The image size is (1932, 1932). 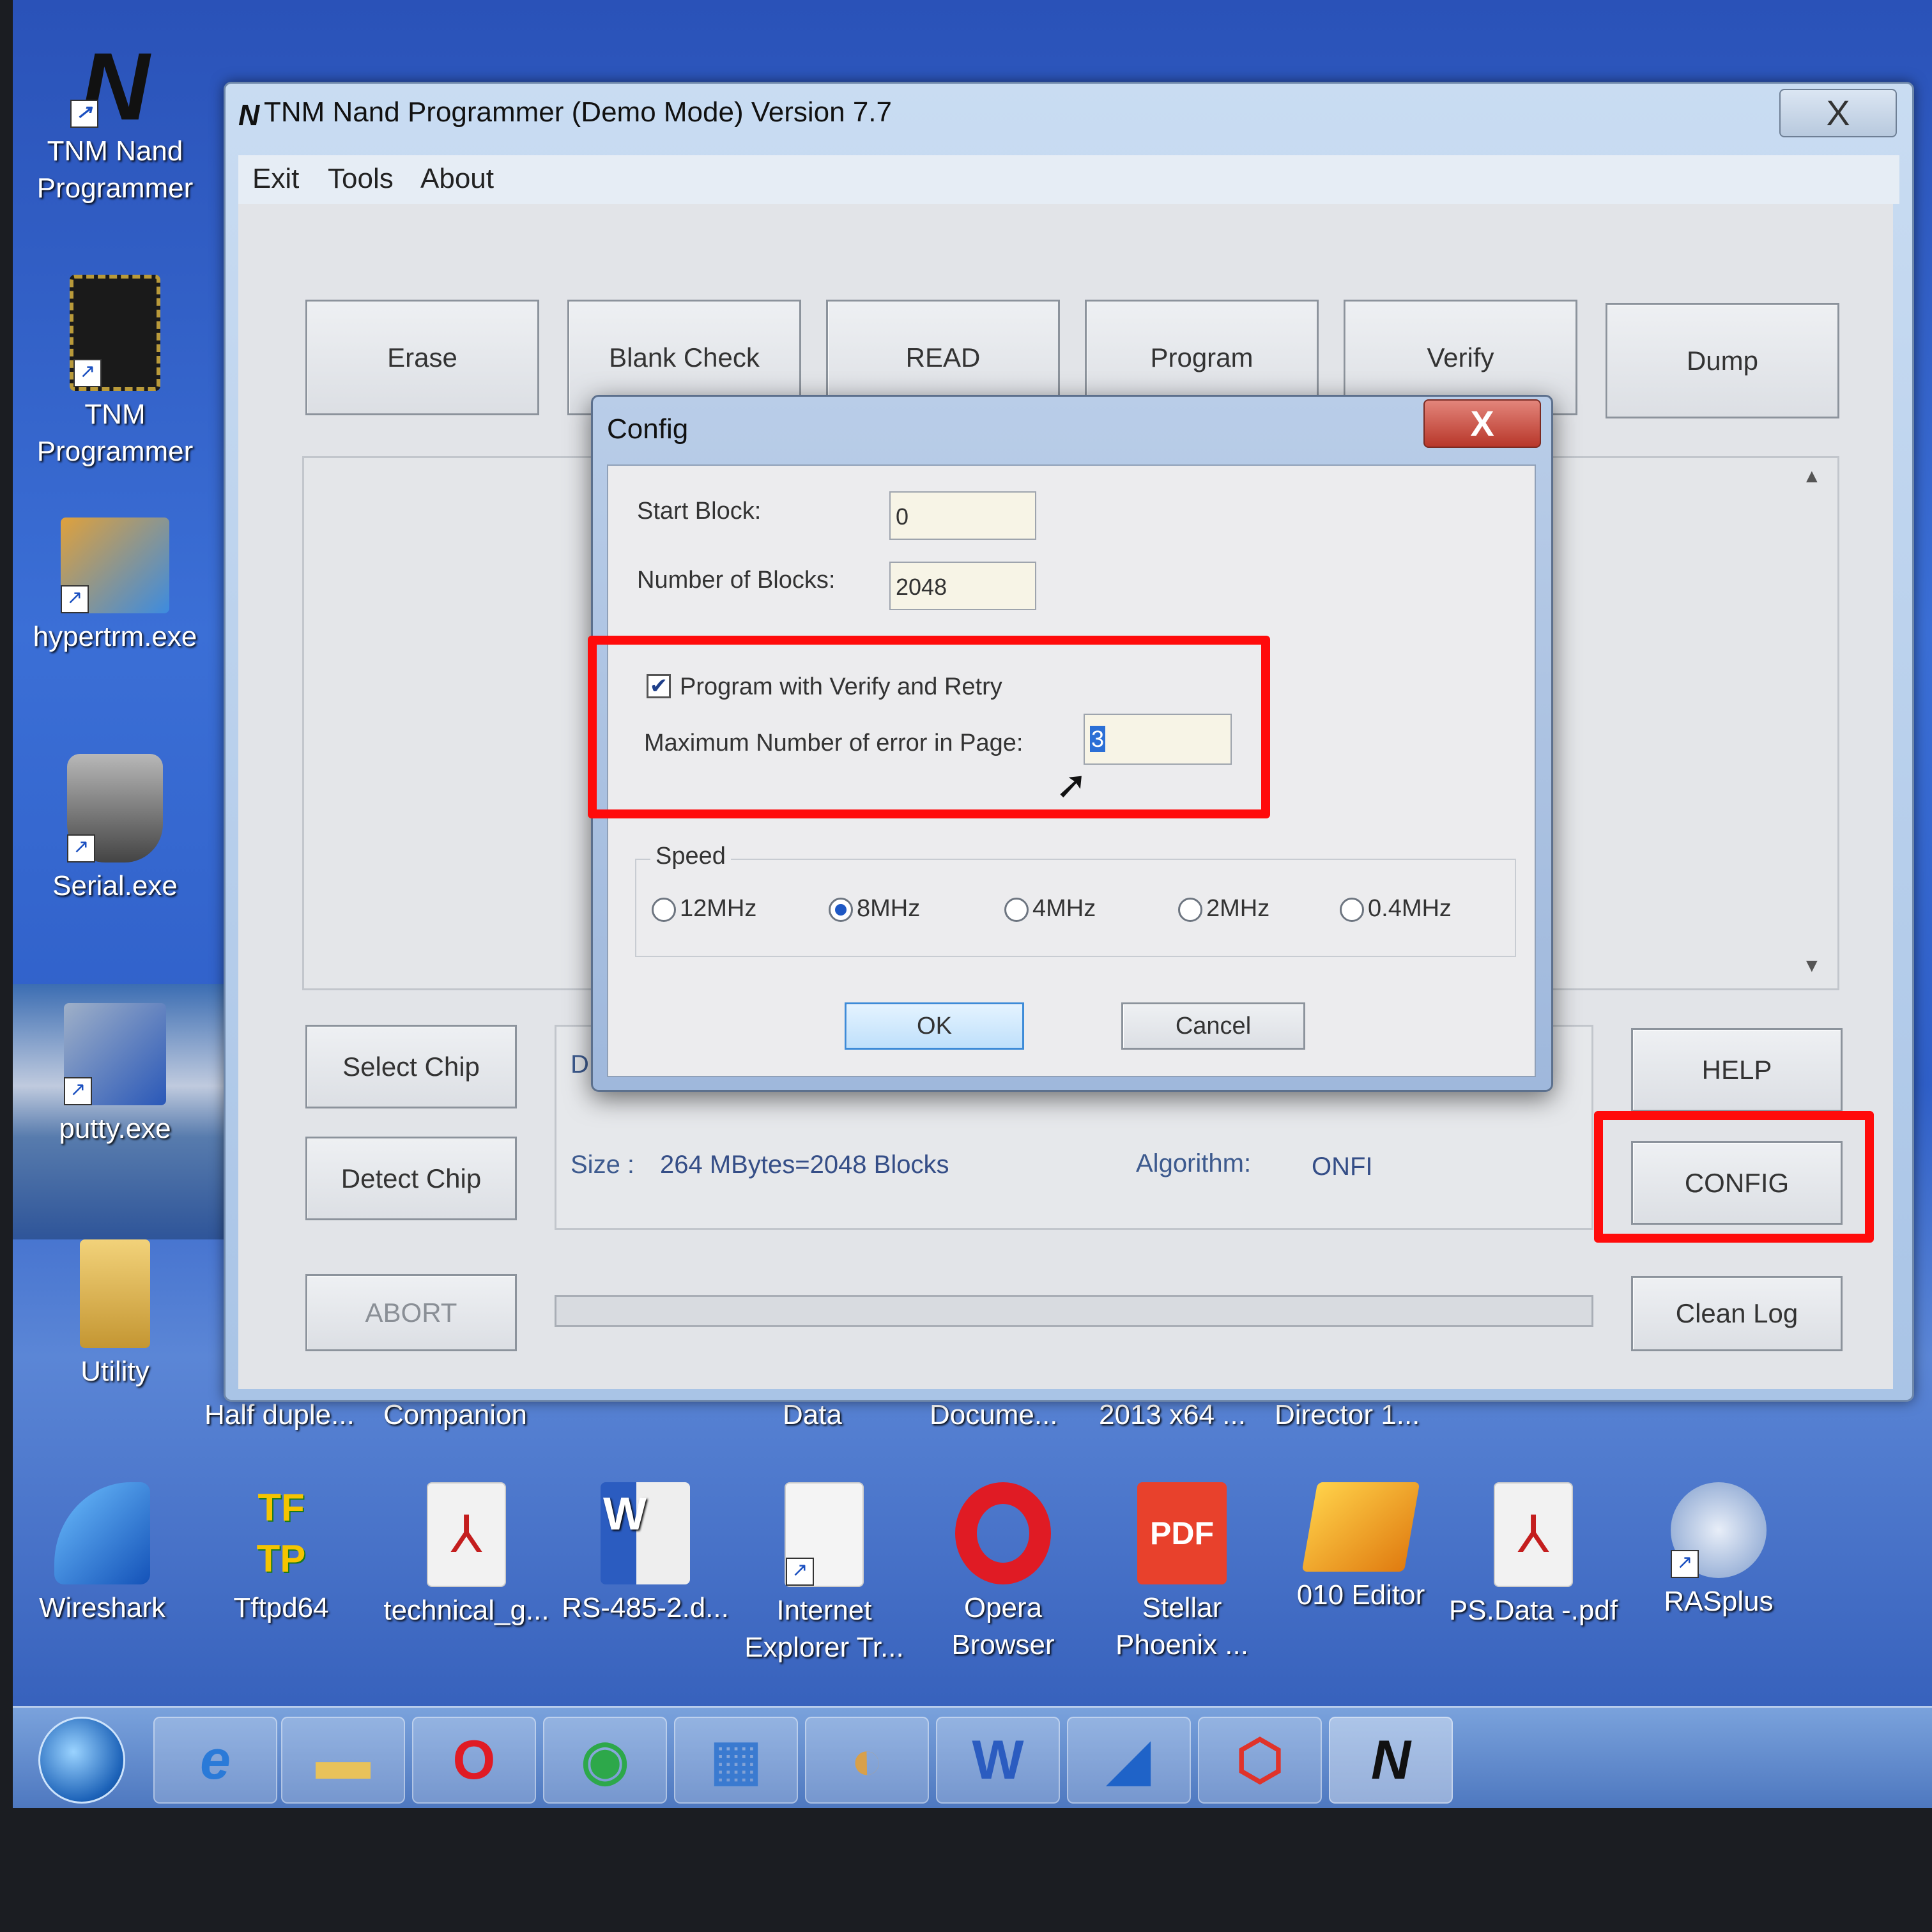 I want to click on desktop-icon-label: TNM Programmer, so click(x=115, y=433).